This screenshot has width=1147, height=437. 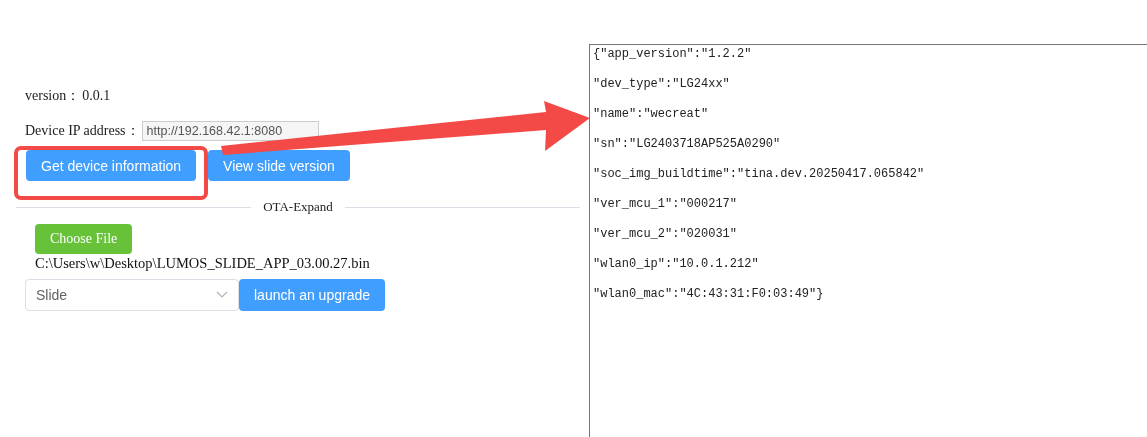 What do you see at coordinates (666, 205) in the screenshot?
I see `json-line: "ver_mcu_1":"000217"` at bounding box center [666, 205].